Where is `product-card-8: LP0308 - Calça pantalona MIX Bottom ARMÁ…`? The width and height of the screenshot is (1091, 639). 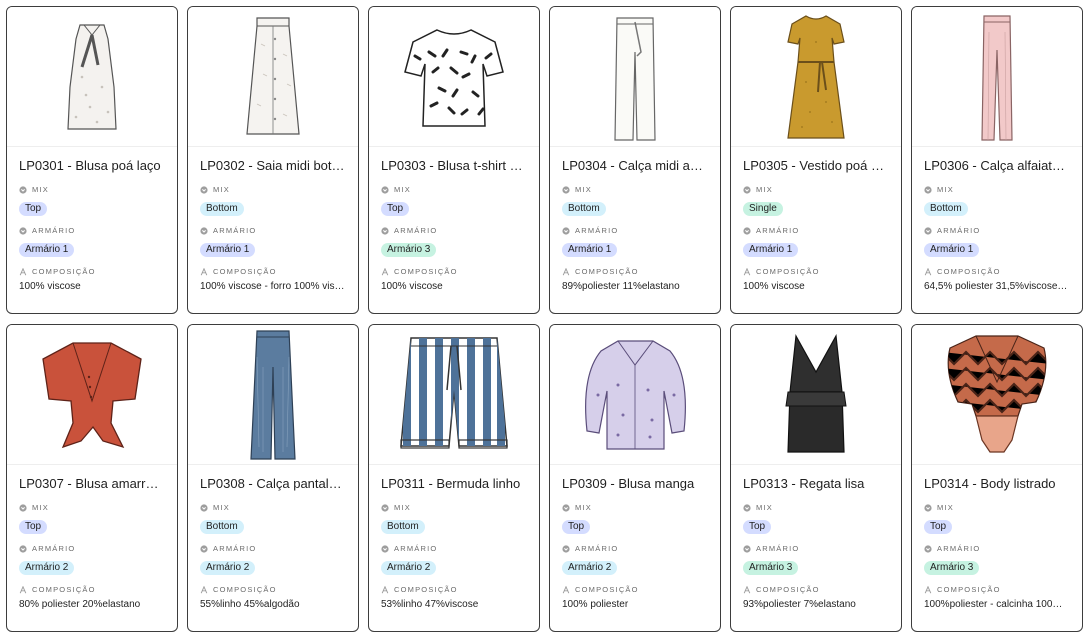
product-card-8: LP0308 - Calça pantalona MIX Bottom ARMÁ… is located at coordinates (273, 478).